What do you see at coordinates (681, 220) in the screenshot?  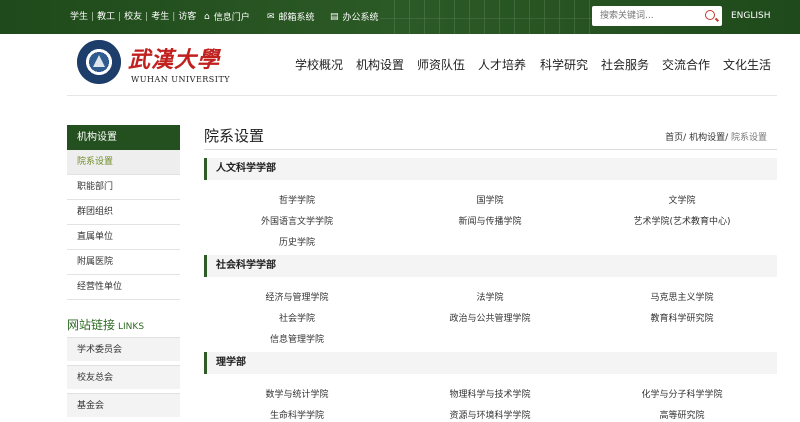 I see `department-link: 艺术学院(艺术教育中心)` at bounding box center [681, 220].